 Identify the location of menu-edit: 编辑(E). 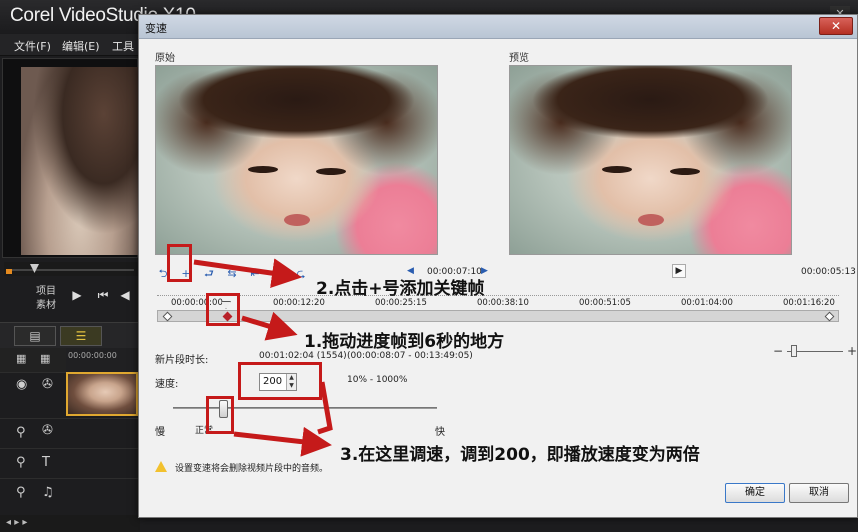
(81, 46).